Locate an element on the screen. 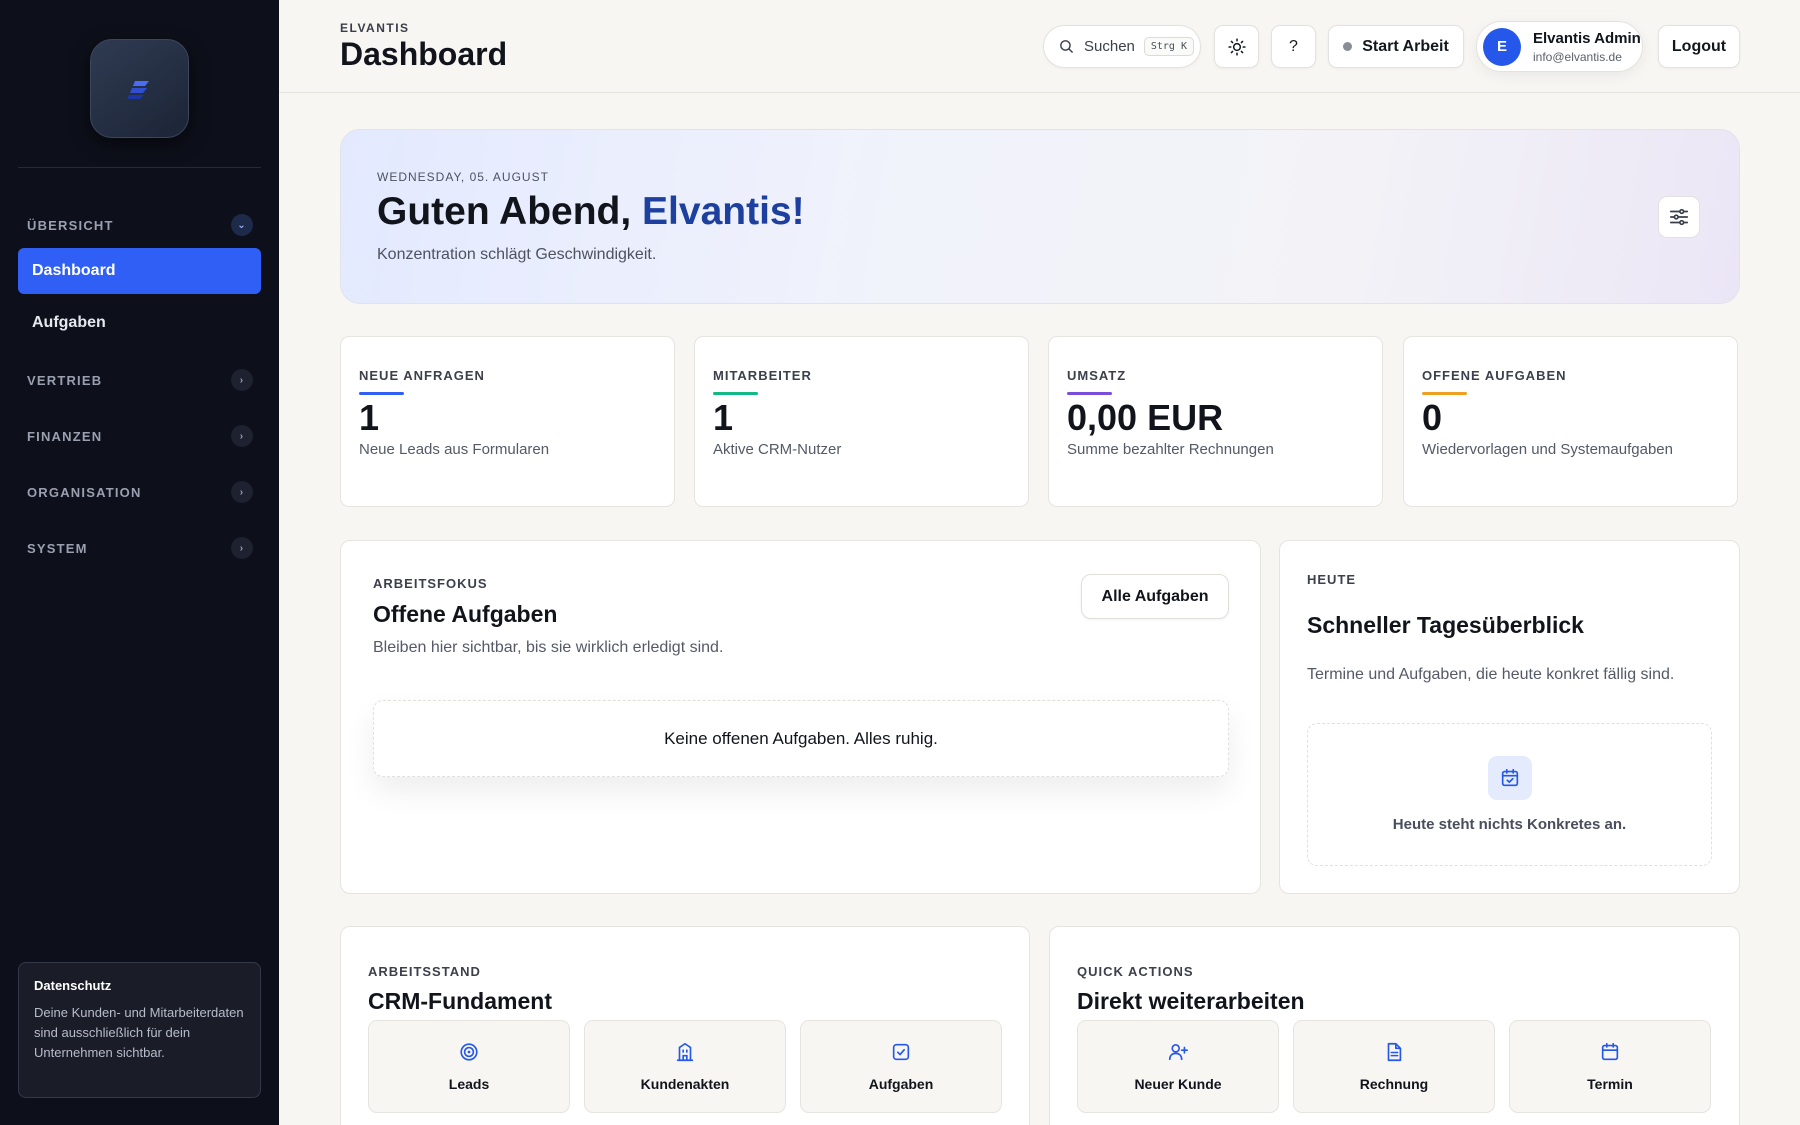 This screenshot has height=1125, width=1800. all-tasks-label: Alle Aufgaben is located at coordinates (1155, 596).